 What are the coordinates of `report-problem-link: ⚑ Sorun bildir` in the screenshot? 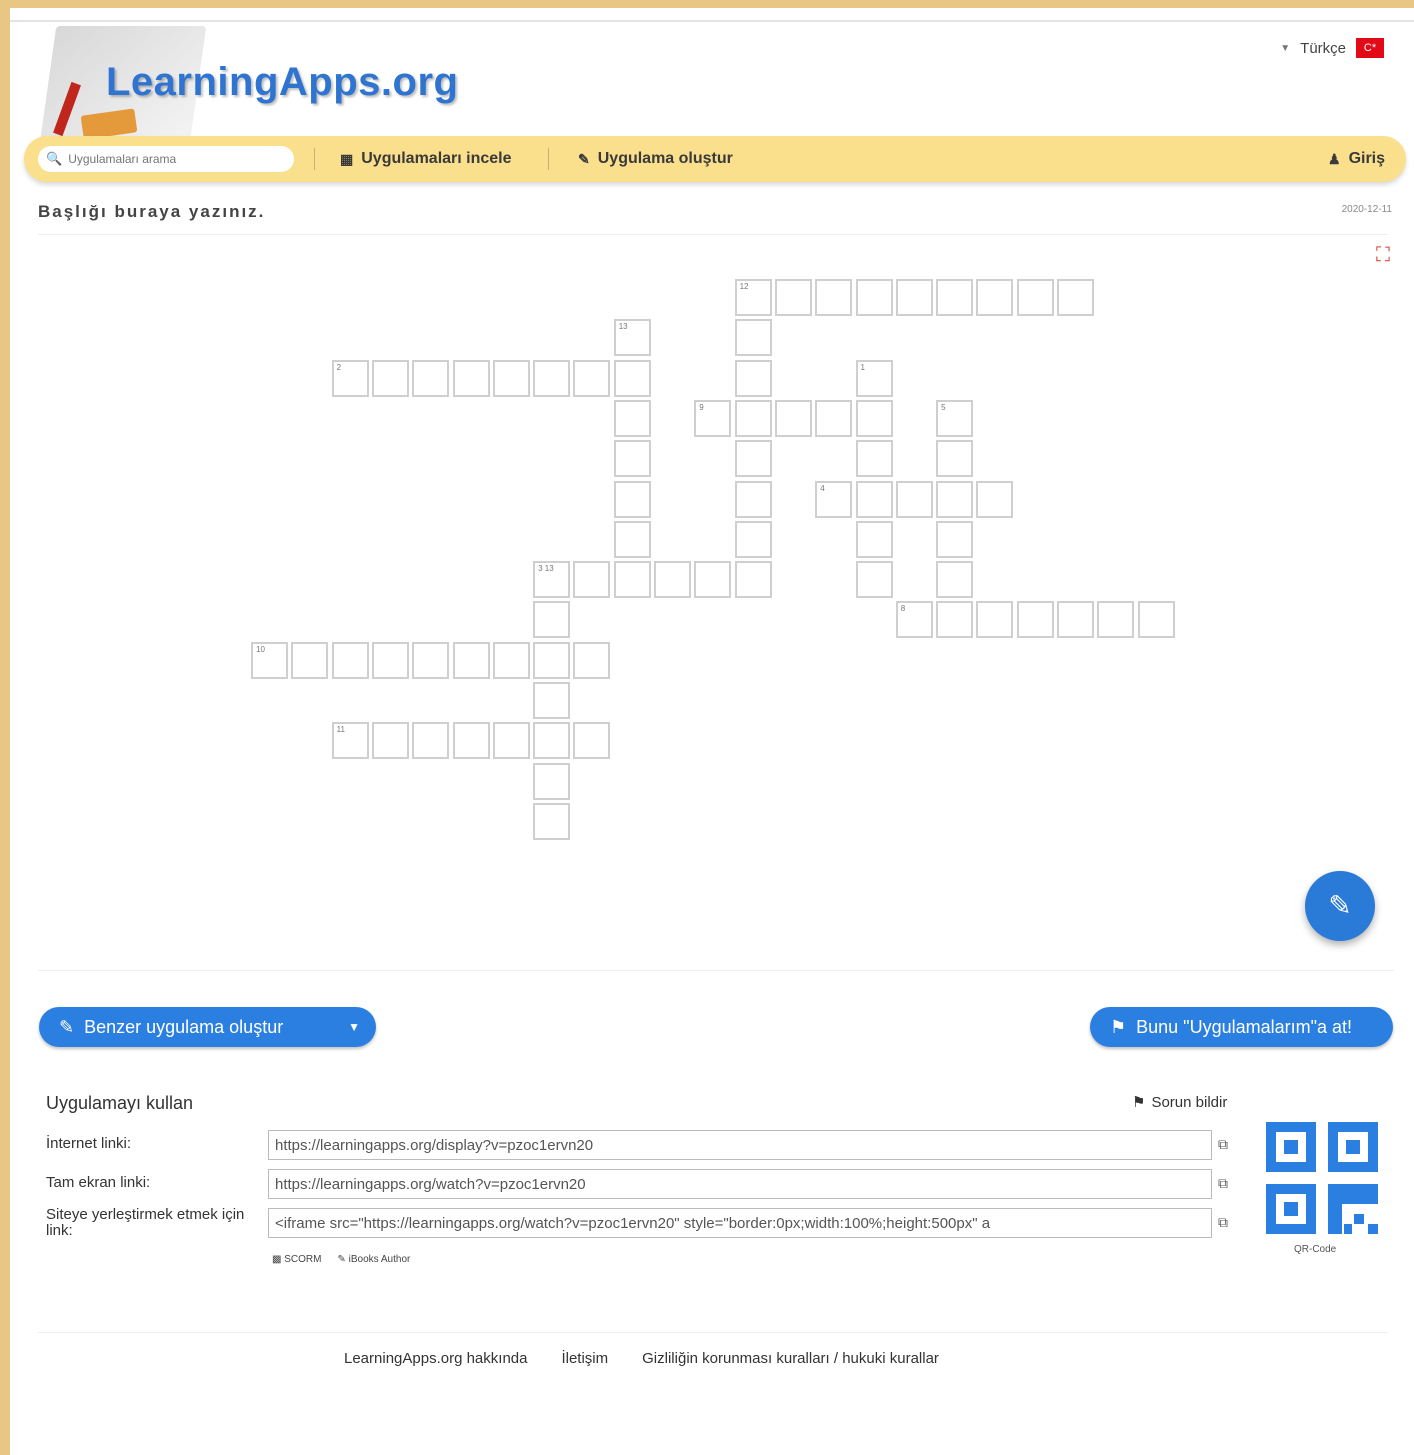 It's located at (1179, 1102).